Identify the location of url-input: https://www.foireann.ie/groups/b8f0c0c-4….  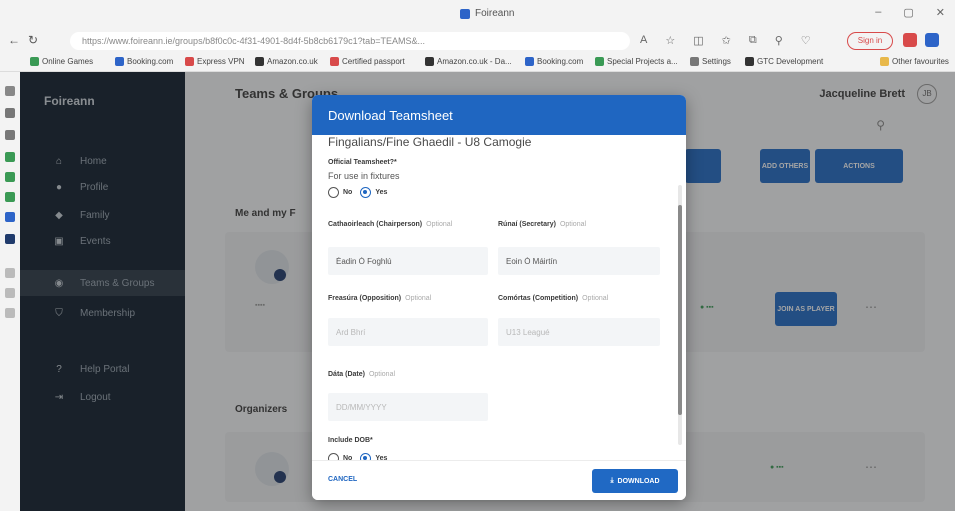
(350, 41).